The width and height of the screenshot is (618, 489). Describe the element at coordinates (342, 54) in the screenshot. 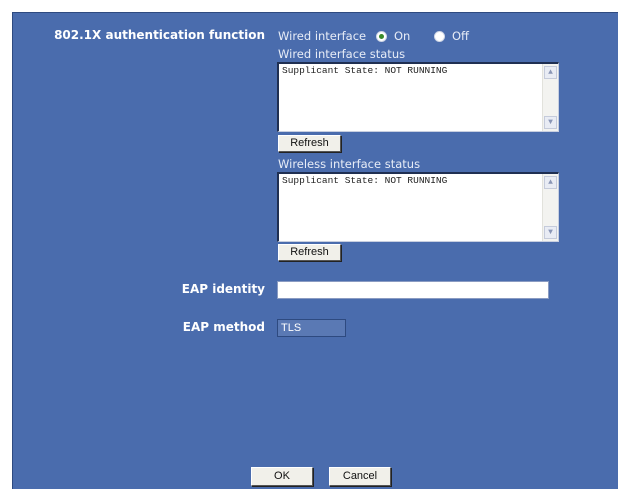

I see `wired-status-label: Wired interface status` at that location.